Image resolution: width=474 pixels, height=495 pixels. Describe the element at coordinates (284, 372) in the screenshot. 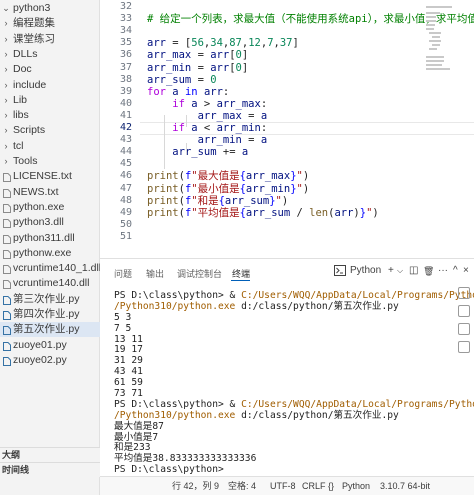

I see `terminal-line: 43 41` at that location.